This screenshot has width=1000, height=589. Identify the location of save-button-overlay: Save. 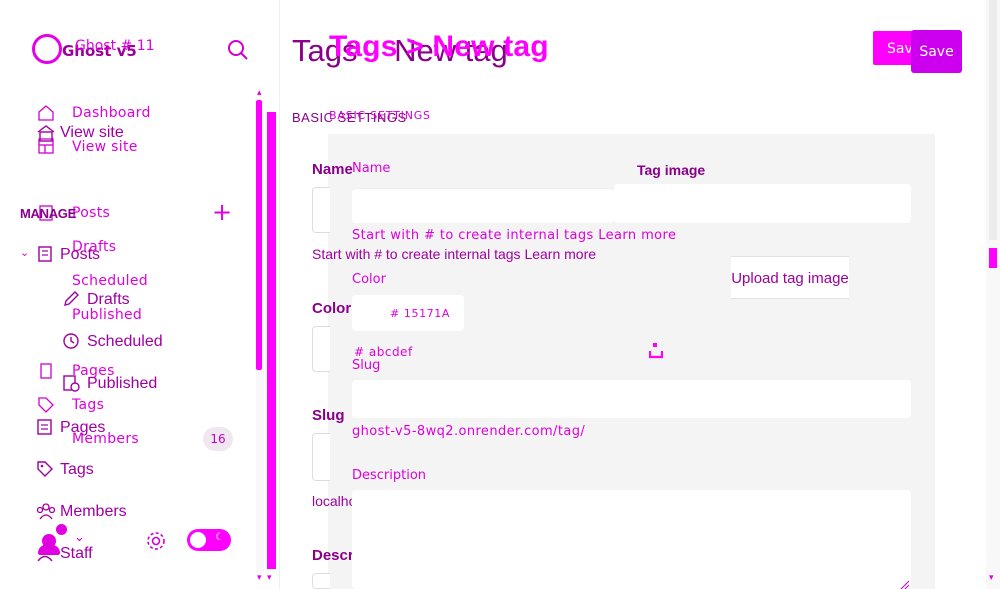
(936, 51).